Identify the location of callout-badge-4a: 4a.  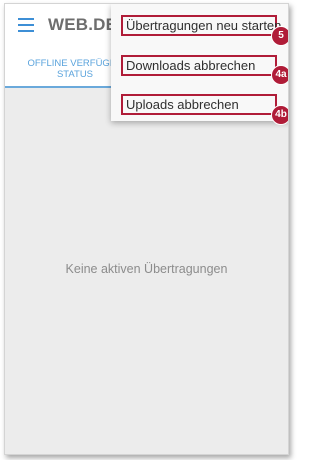
(279, 75).